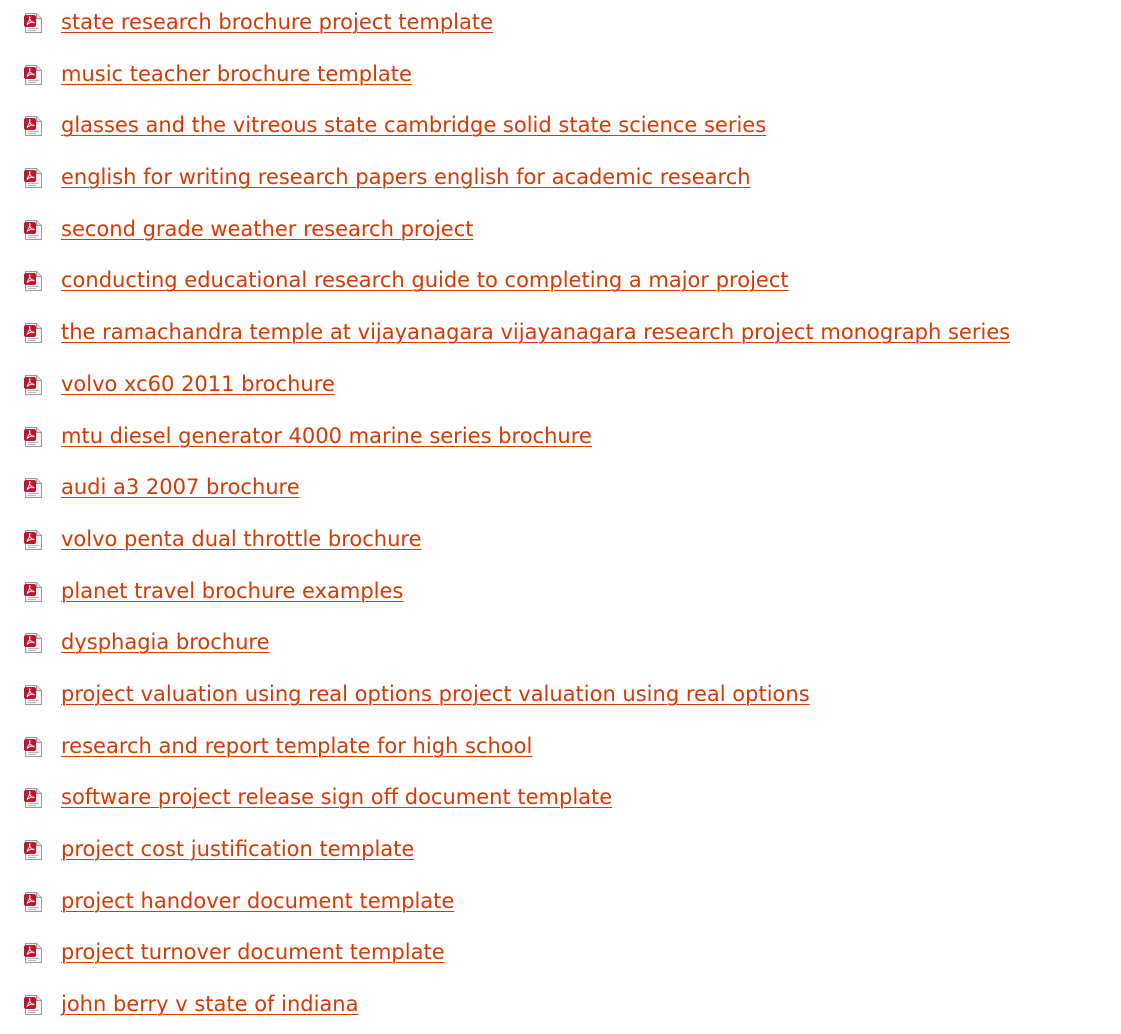  I want to click on document-link: project cost justification template, so click(237, 849).